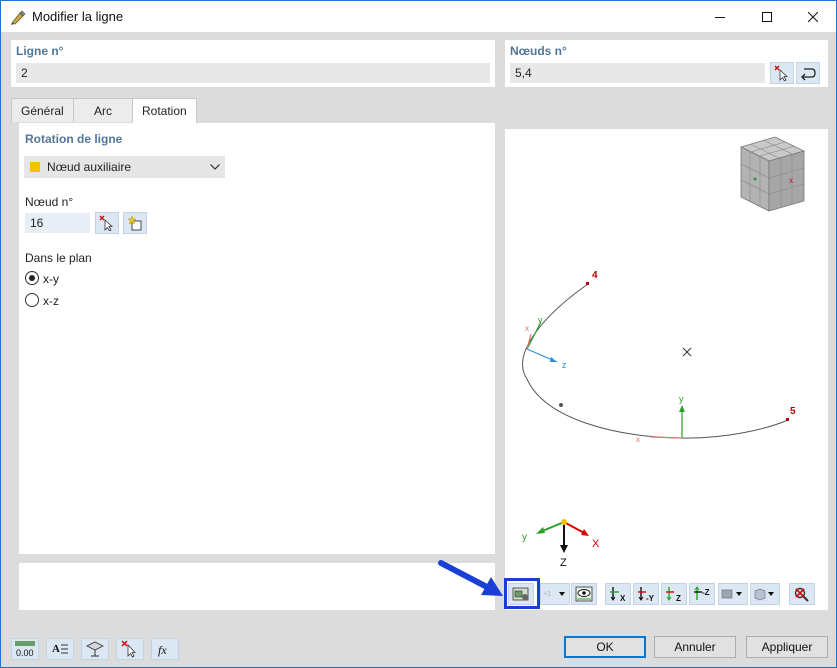 Image resolution: width=837 pixels, height=668 pixels. What do you see at coordinates (164, 110) in the screenshot?
I see `tab-rotation: Rotation` at bounding box center [164, 110].